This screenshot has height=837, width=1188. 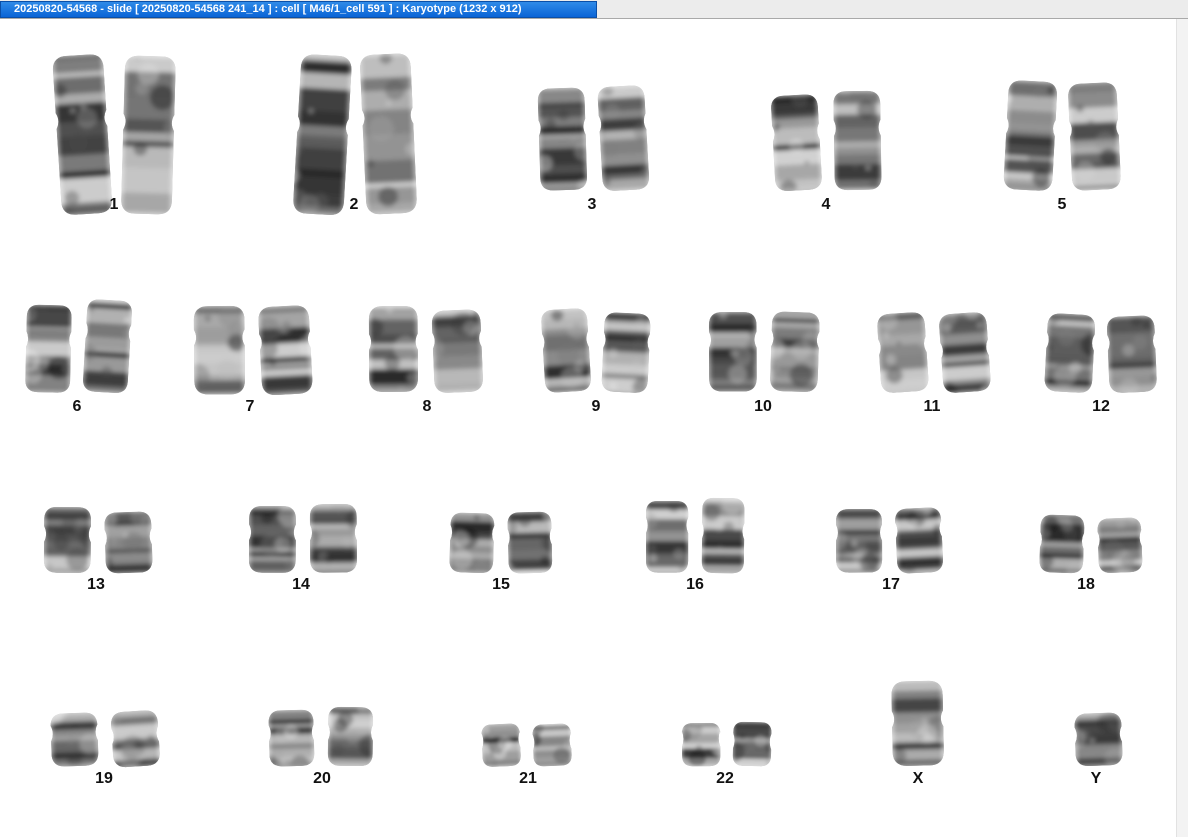 I want to click on pair-label-4: 4, so click(x=826, y=204).